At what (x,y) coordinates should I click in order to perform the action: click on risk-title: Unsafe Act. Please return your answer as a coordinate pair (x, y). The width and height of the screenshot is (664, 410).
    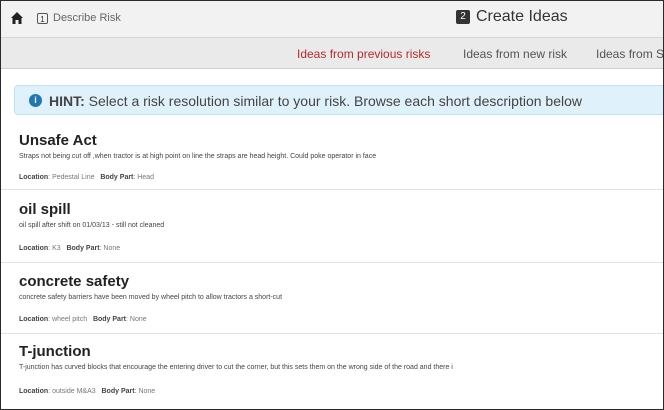
    Looking at the image, I should click on (58, 140).